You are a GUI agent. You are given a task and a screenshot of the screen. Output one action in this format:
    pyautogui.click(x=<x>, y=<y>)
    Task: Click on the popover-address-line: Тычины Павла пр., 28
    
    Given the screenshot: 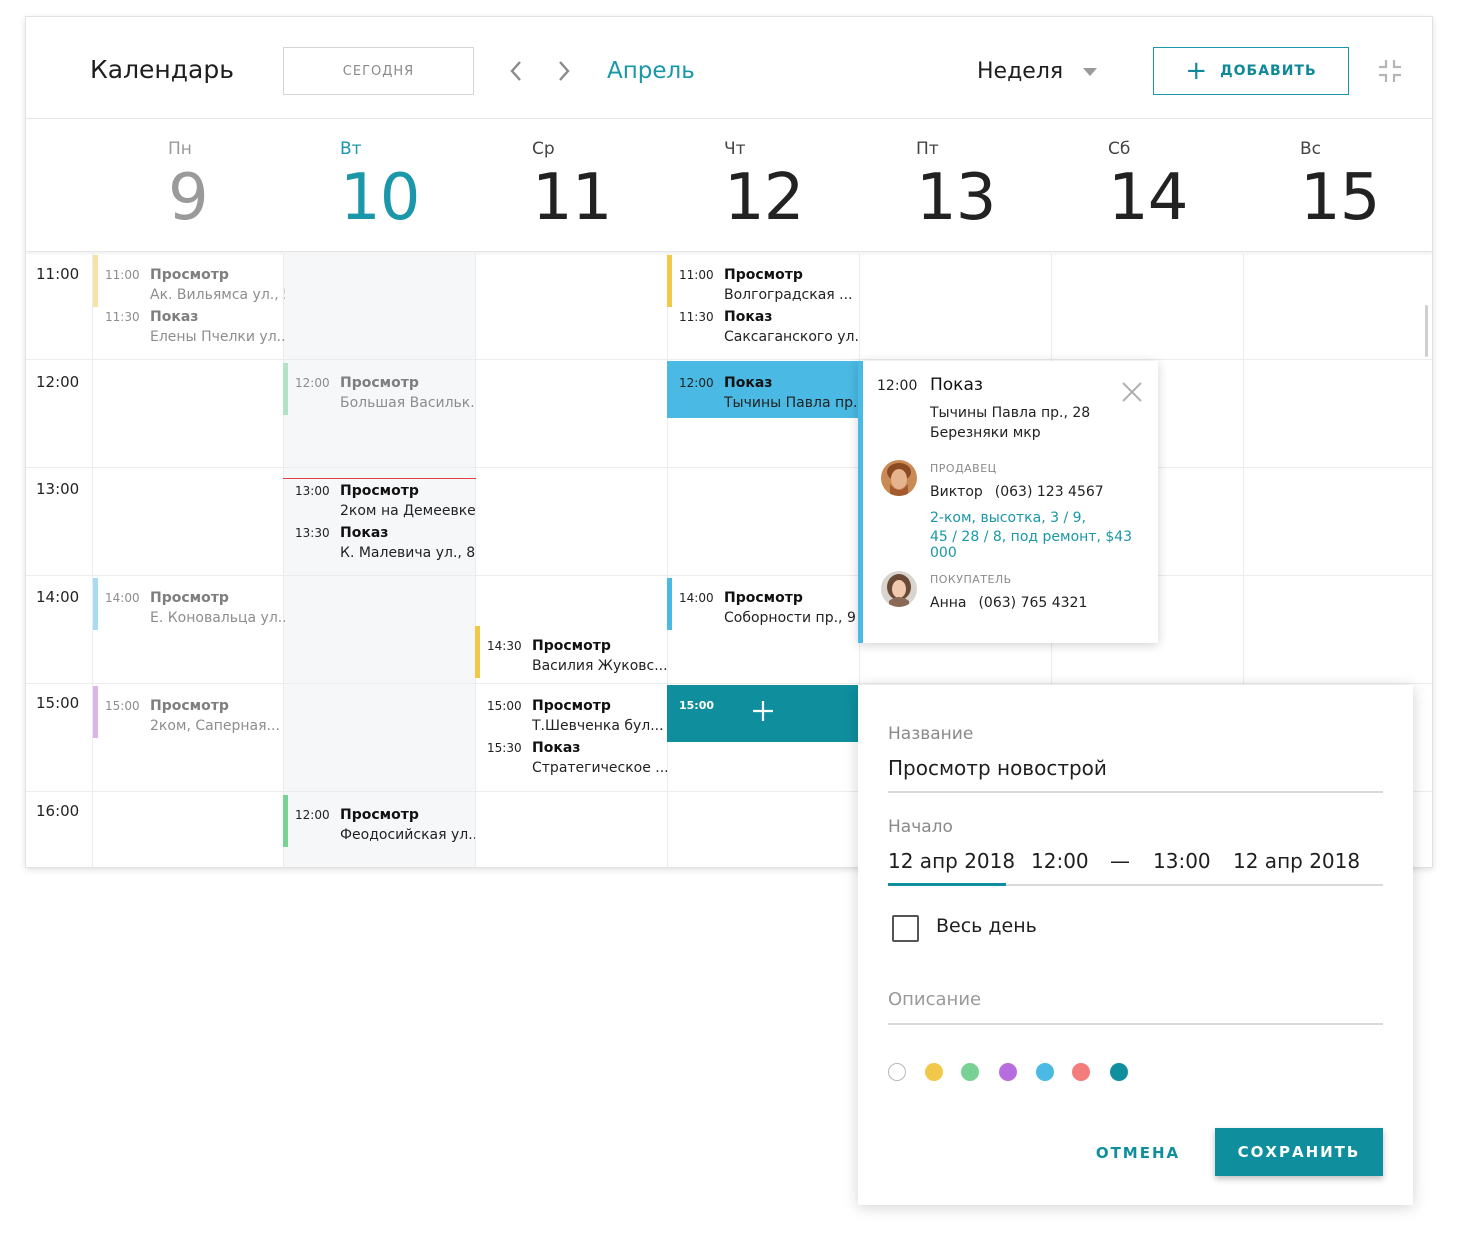 What is the action you would take?
    pyautogui.click(x=1010, y=413)
    